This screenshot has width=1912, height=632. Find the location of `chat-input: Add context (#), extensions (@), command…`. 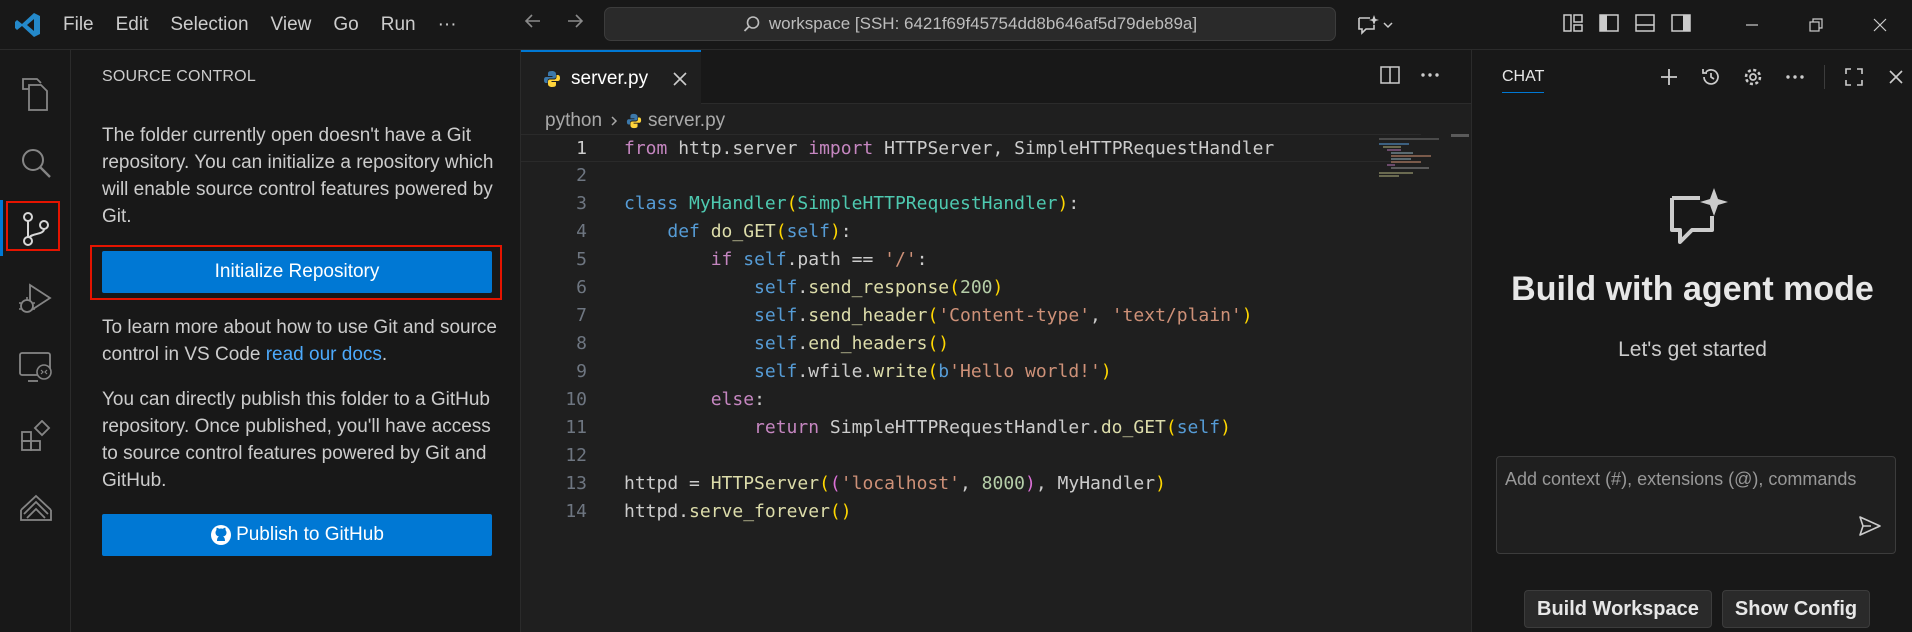

chat-input: Add context (#), extensions (@), command… is located at coordinates (1696, 505).